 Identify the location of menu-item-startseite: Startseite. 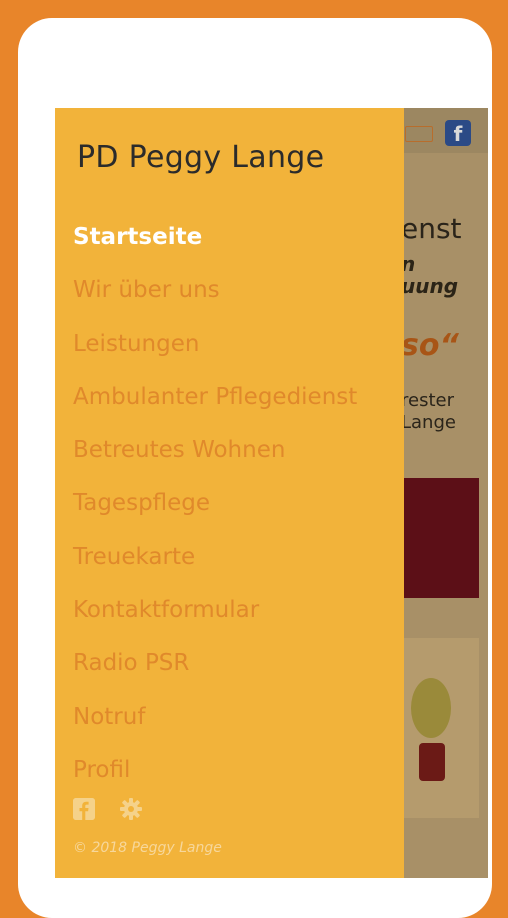
(215, 237).